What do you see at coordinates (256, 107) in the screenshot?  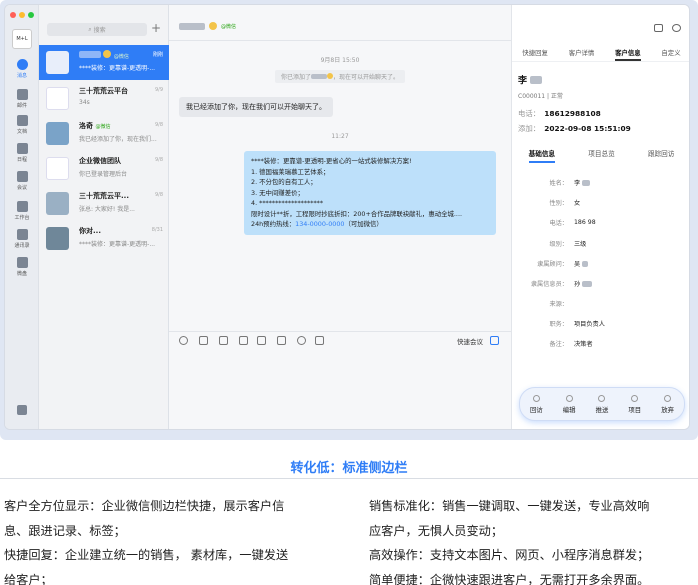 I see `incoming-message: 我已经添加了你，现在我们可以开始聊天了。` at bounding box center [256, 107].